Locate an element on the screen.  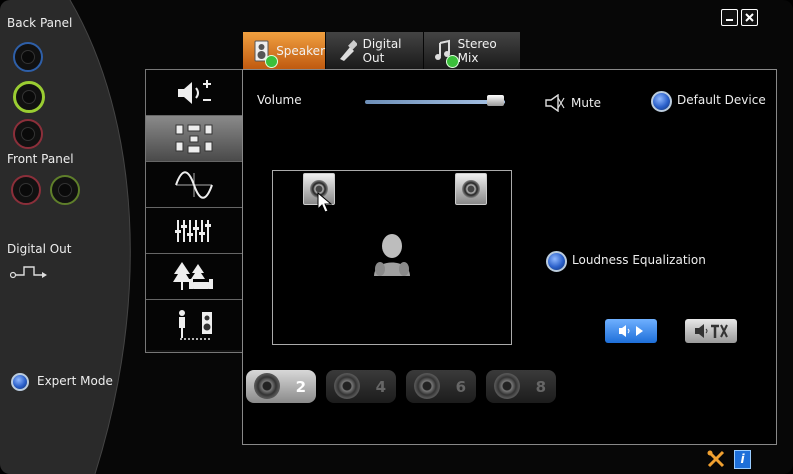
equalizer-icon is located at coordinates (193, 230).